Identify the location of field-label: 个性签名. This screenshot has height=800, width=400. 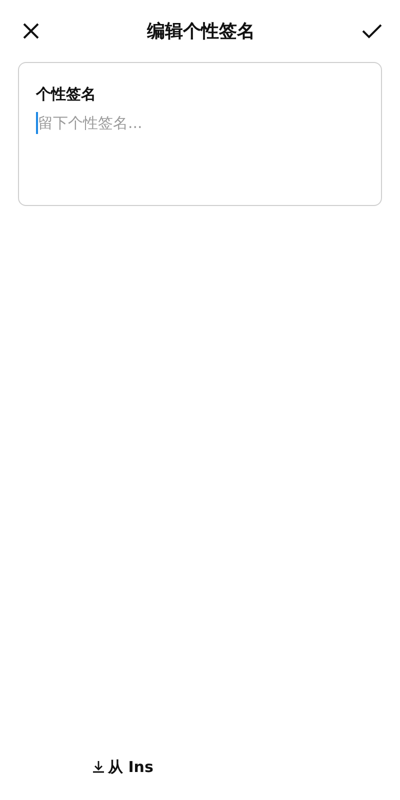
(66, 94).